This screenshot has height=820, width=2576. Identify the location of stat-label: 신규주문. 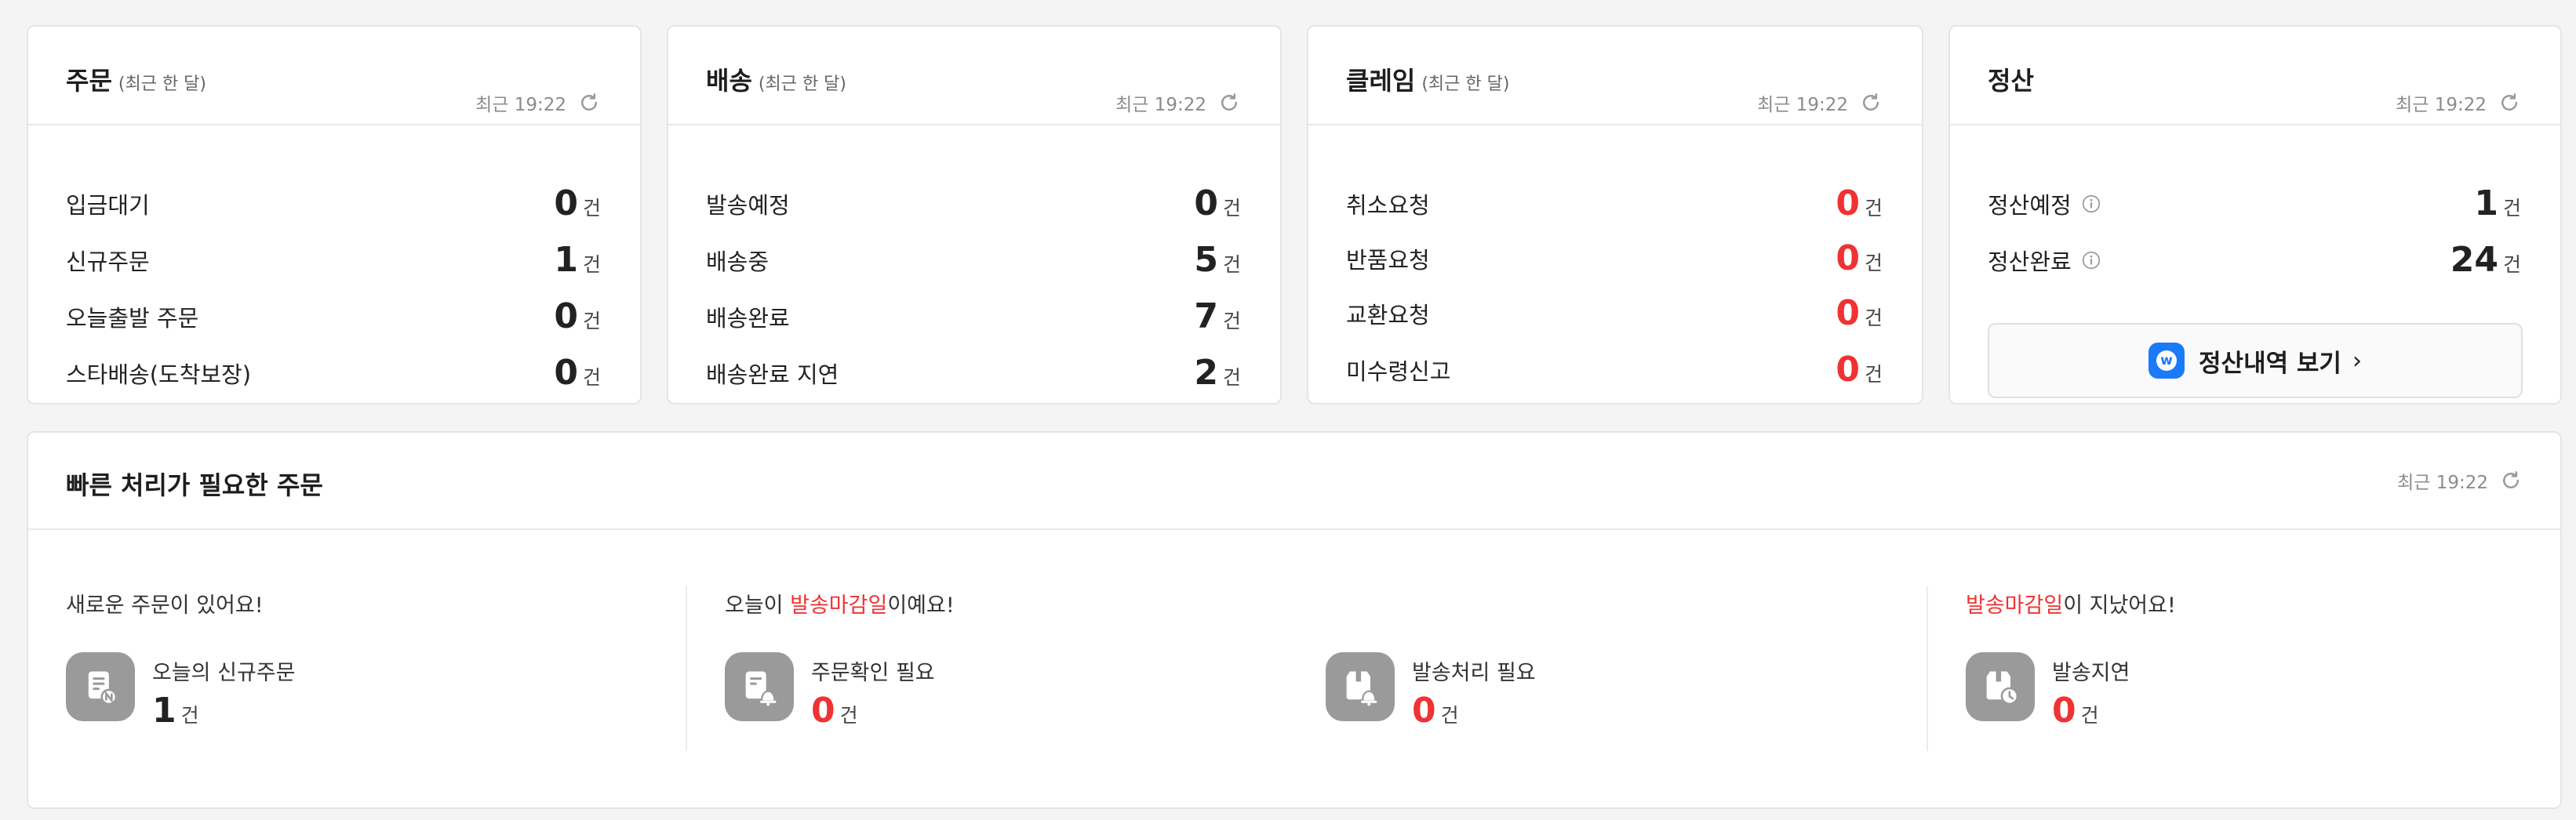
(108, 262).